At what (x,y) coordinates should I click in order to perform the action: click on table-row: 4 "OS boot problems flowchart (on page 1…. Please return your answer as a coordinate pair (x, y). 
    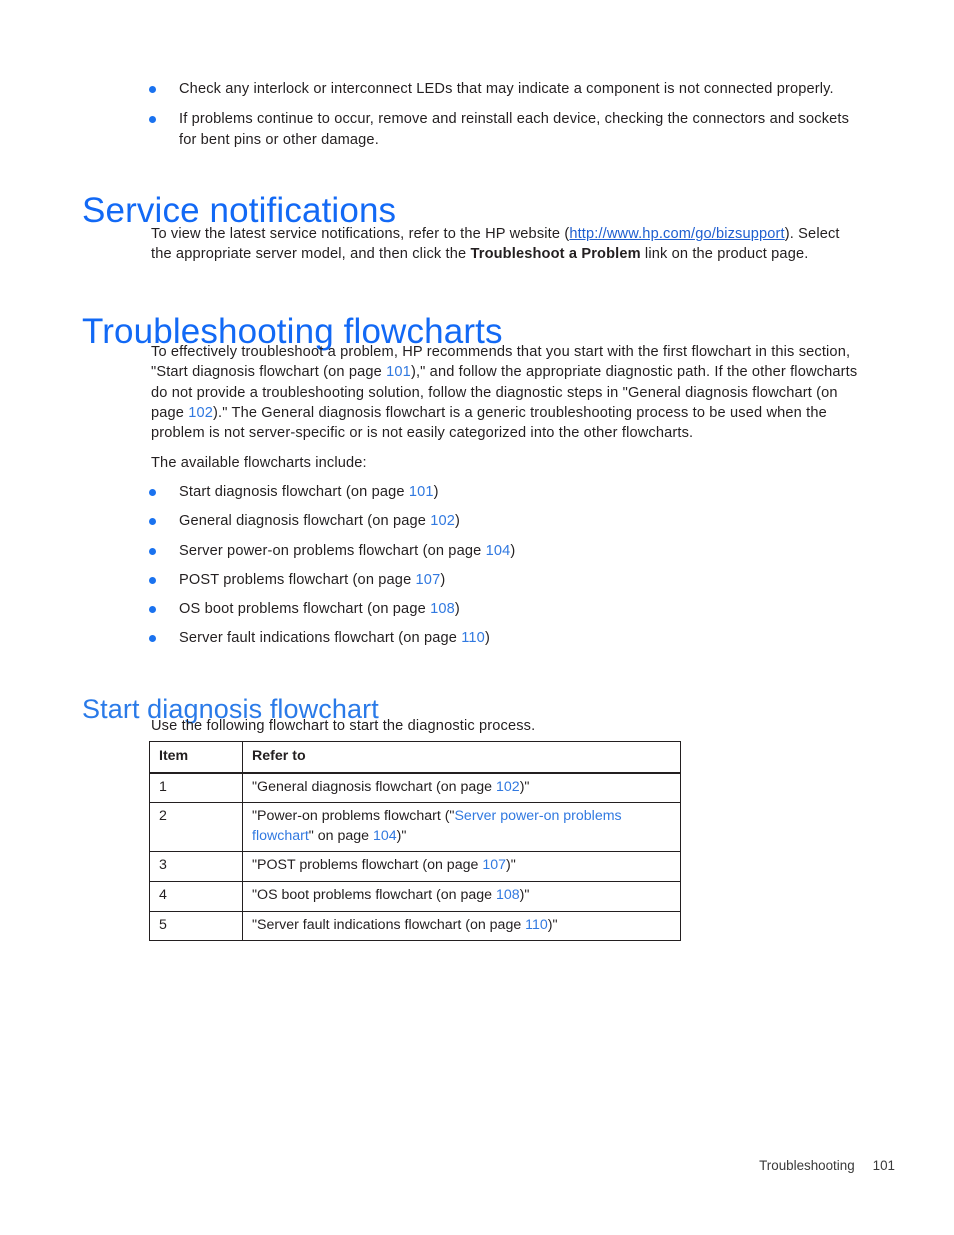
    Looking at the image, I should click on (415, 896).